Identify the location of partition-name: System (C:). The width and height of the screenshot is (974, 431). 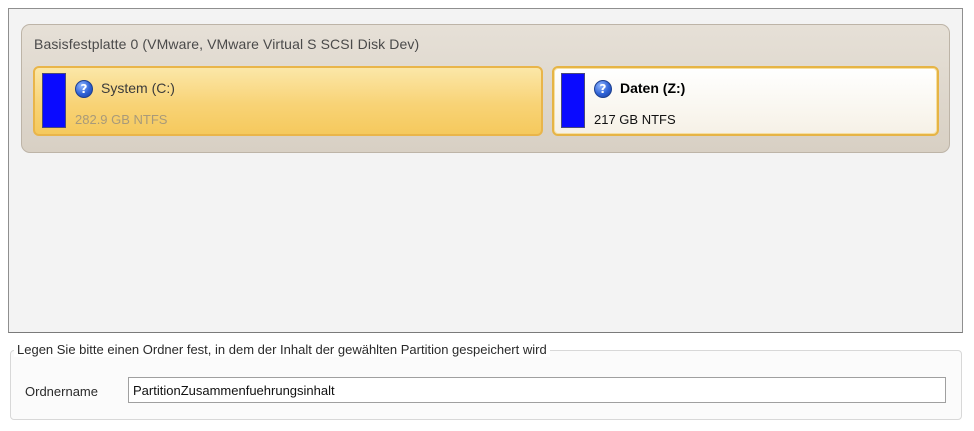
(138, 88).